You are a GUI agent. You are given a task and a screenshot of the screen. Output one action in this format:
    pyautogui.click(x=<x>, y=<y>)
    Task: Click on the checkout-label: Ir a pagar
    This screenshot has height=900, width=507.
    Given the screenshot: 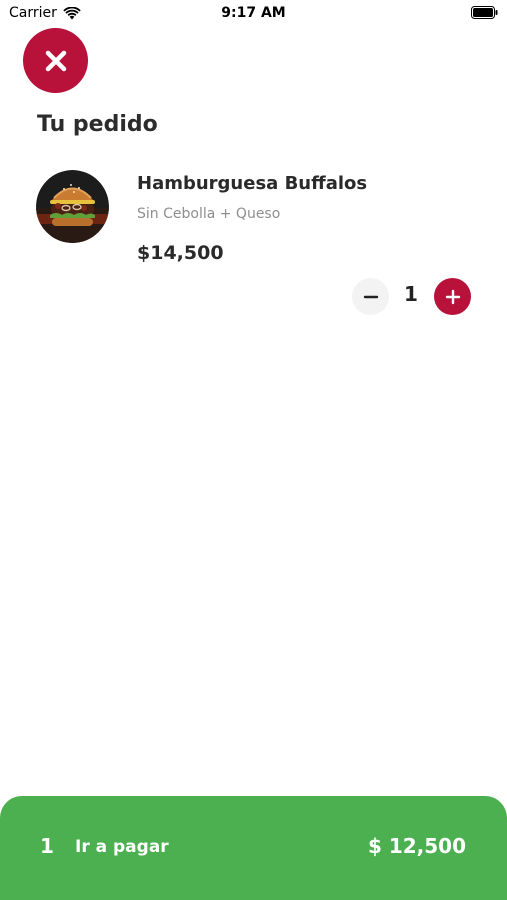 What is the action you would take?
    pyautogui.click(x=122, y=847)
    